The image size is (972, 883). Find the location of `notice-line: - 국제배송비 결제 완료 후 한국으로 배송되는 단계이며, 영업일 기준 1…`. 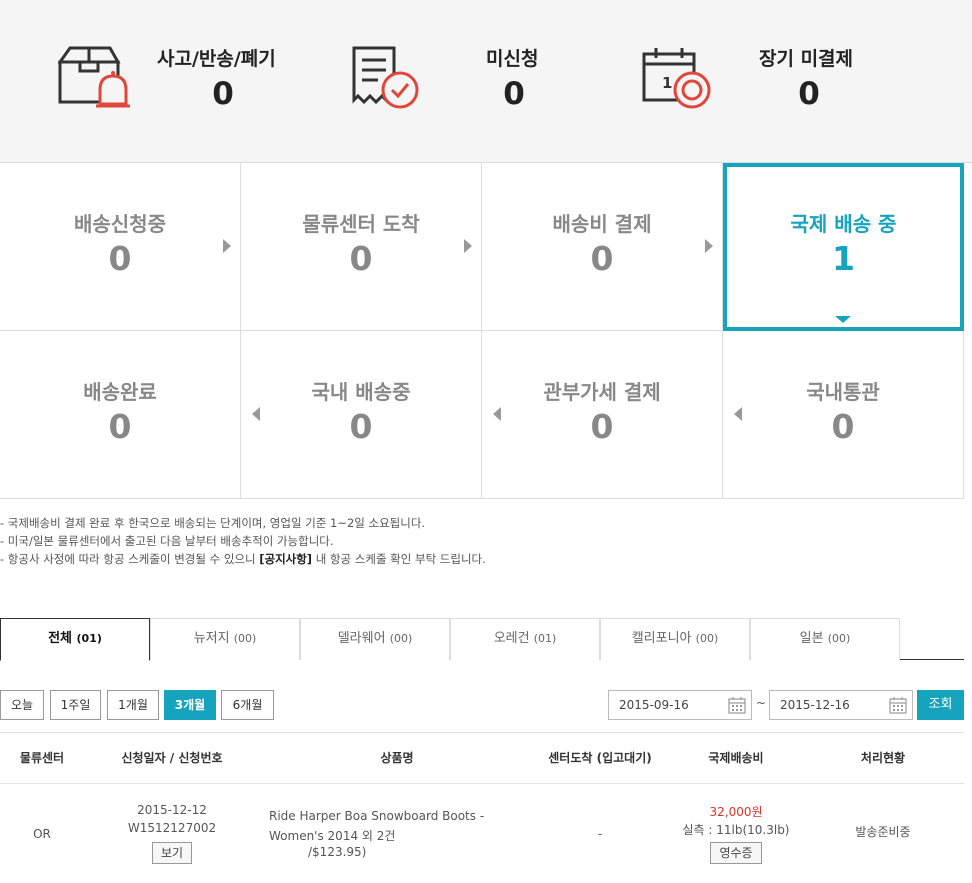

notice-line: - 국제배송비 결제 완료 후 한국으로 배송되는 단계이며, 영업일 기준 1… is located at coordinates (213, 523).